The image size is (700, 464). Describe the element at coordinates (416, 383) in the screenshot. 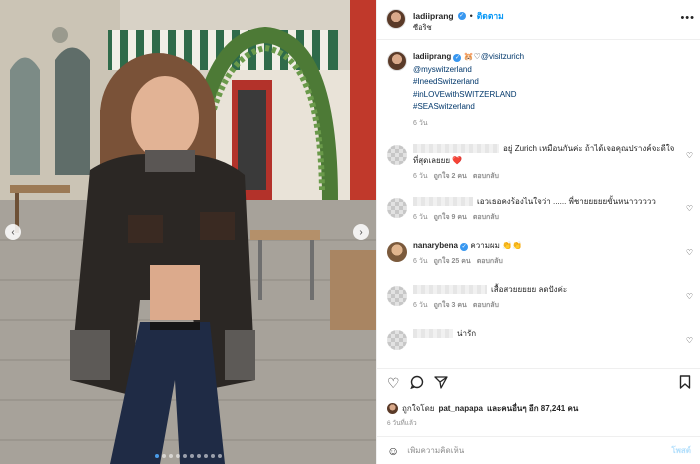

I see `comment-icon` at that location.